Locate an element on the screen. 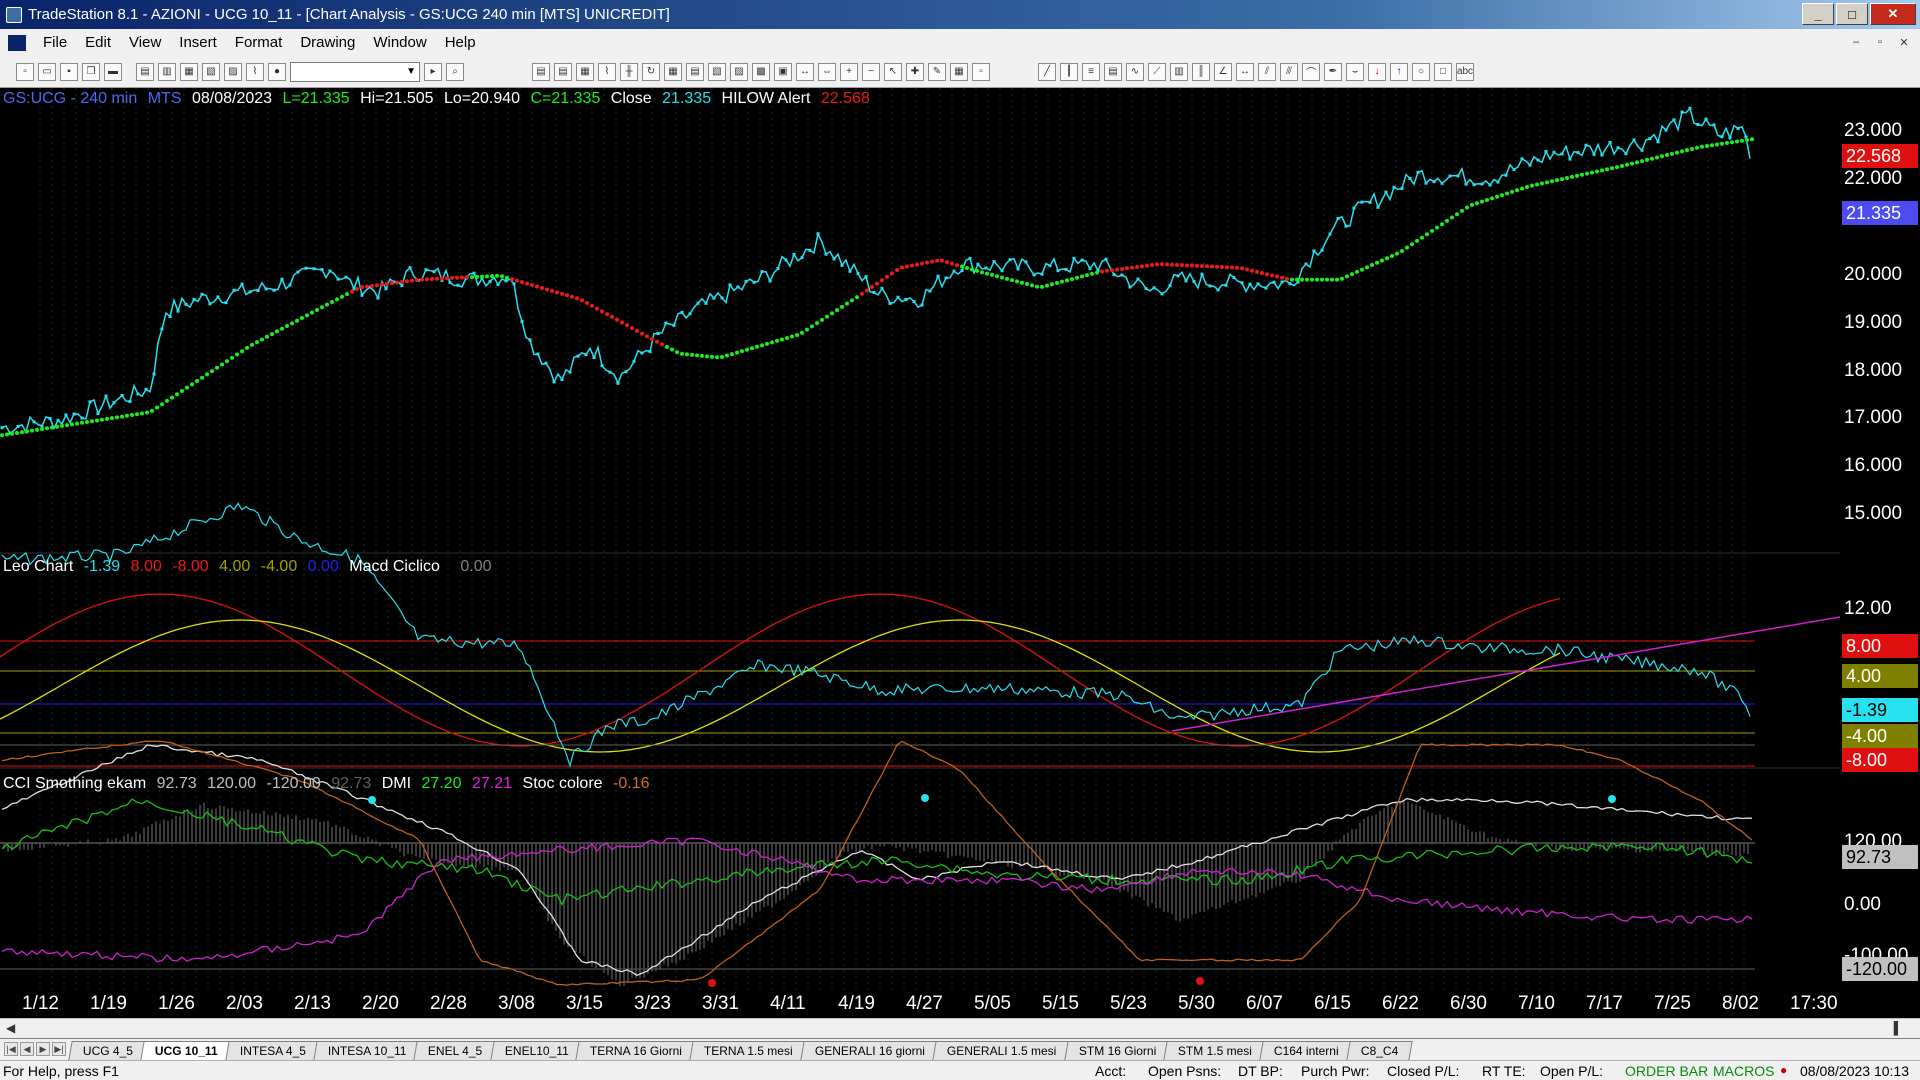 This screenshot has height=1080, width=1920. tab-prev-icon: ◀ is located at coordinates (27, 1049).